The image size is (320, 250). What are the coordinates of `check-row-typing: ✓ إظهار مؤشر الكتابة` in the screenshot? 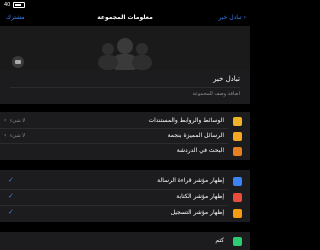 It's located at (125, 197).